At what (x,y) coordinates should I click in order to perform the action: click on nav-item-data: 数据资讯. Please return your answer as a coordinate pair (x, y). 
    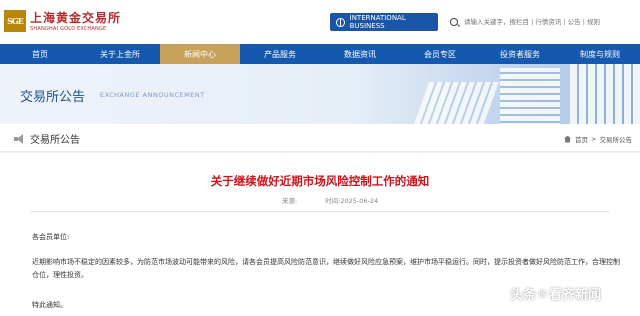
    Looking at the image, I should click on (360, 54).